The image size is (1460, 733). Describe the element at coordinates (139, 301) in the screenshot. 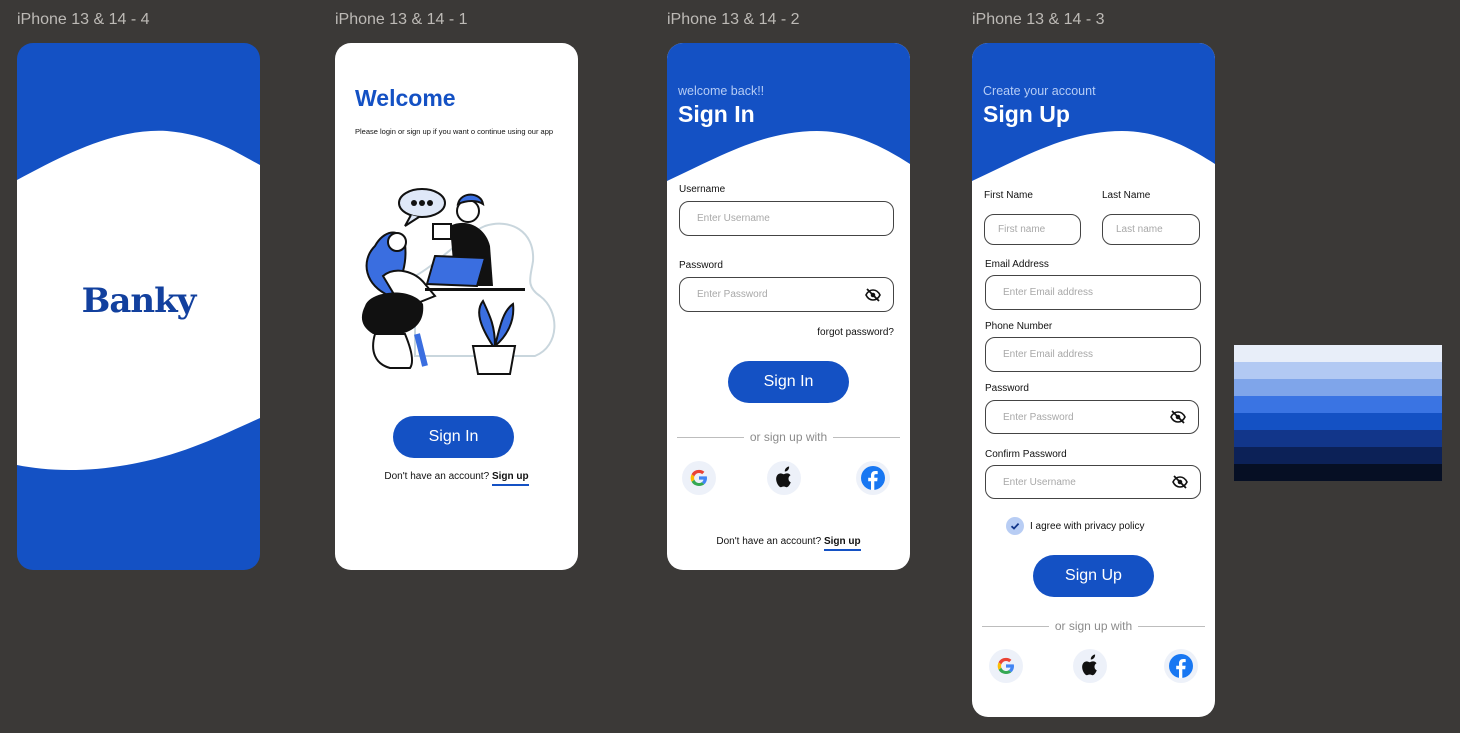

I see `banky-logo: Banky` at that location.